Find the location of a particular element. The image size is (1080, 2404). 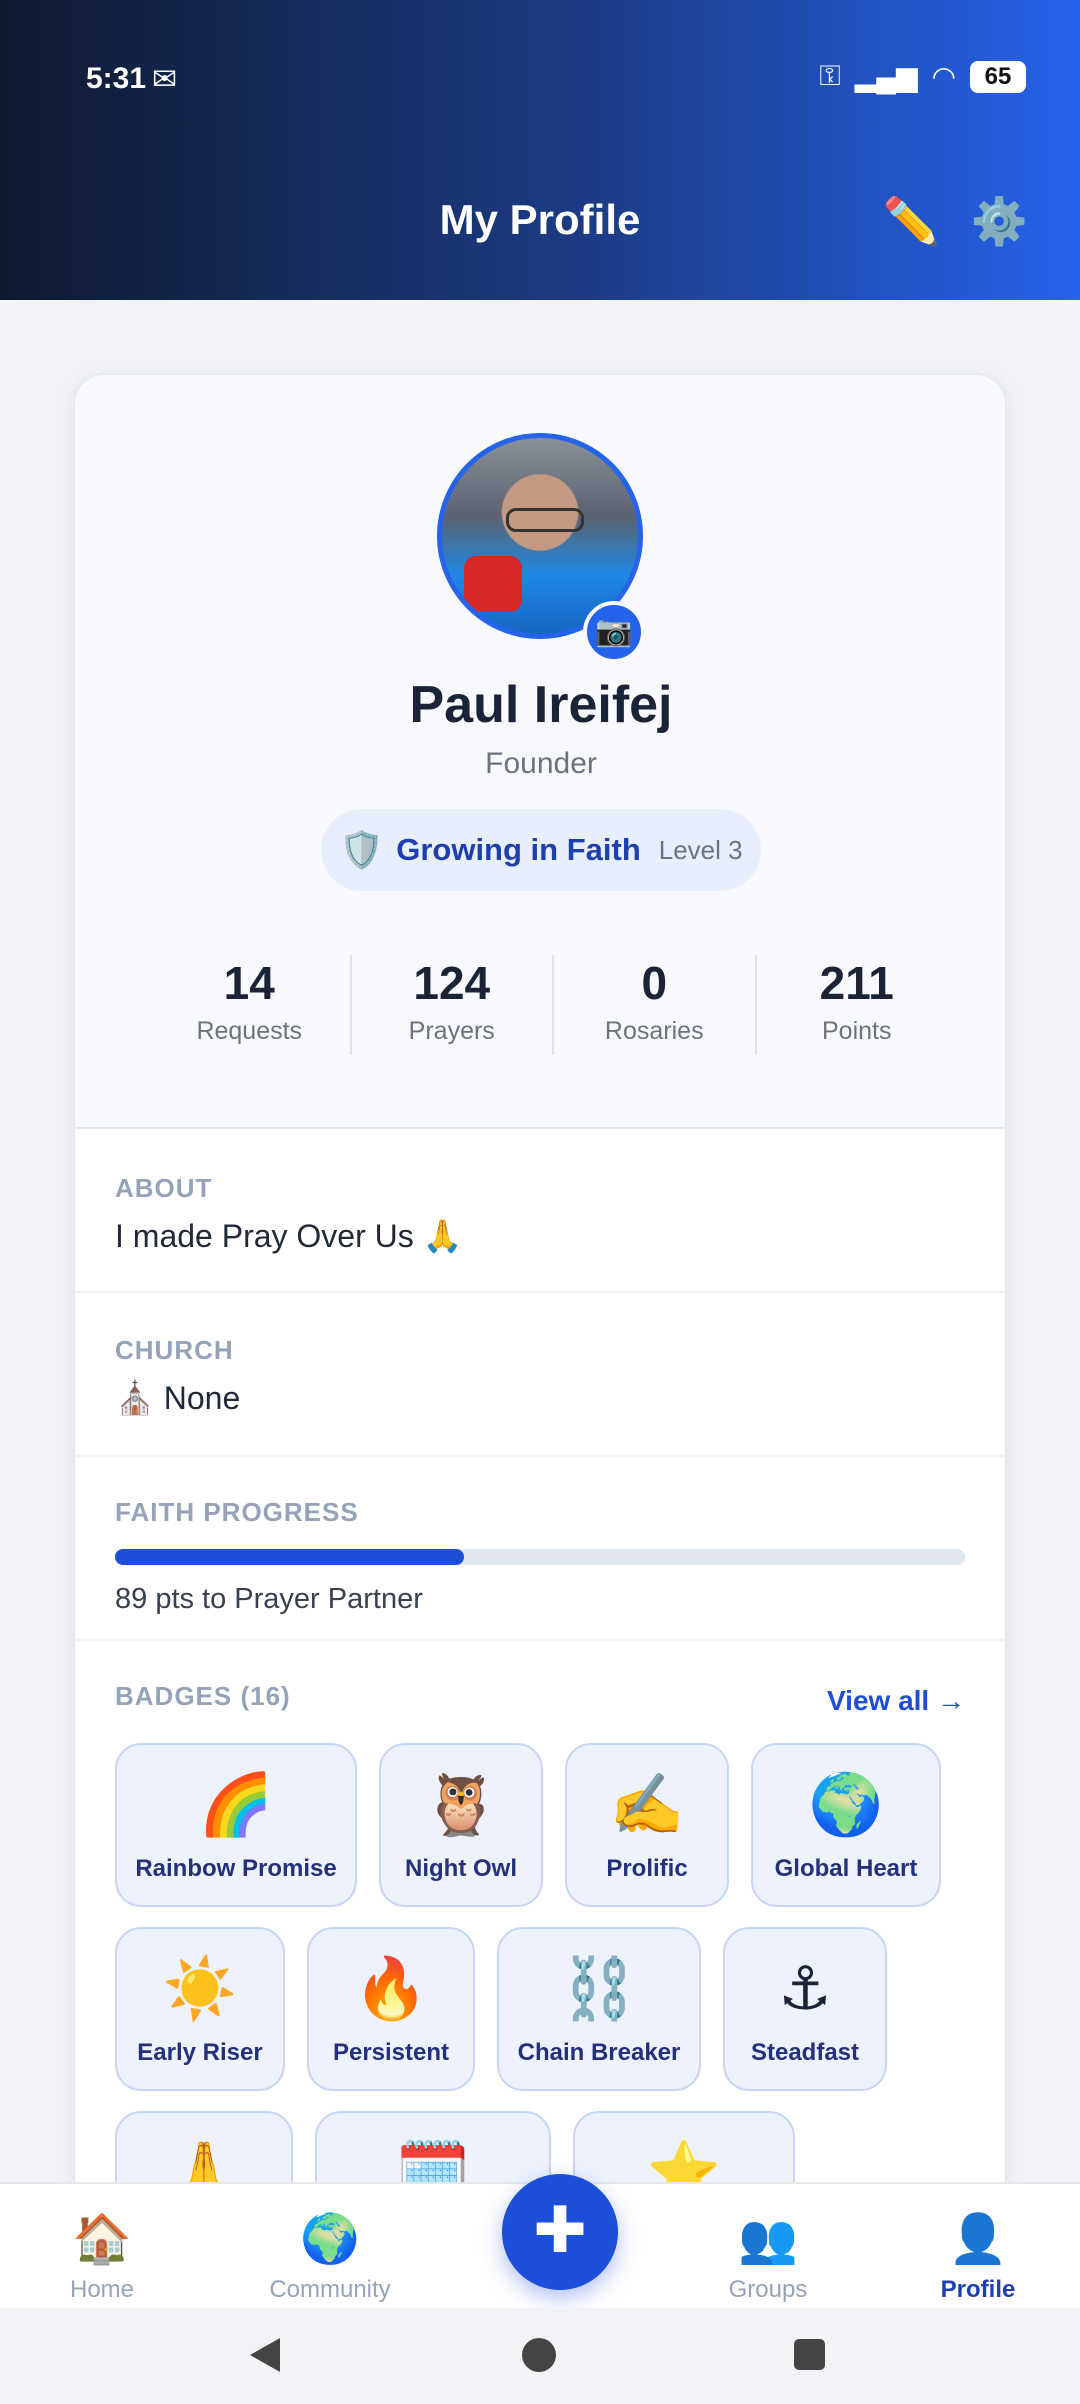

status-time: 5:31 is located at coordinates (116, 78).